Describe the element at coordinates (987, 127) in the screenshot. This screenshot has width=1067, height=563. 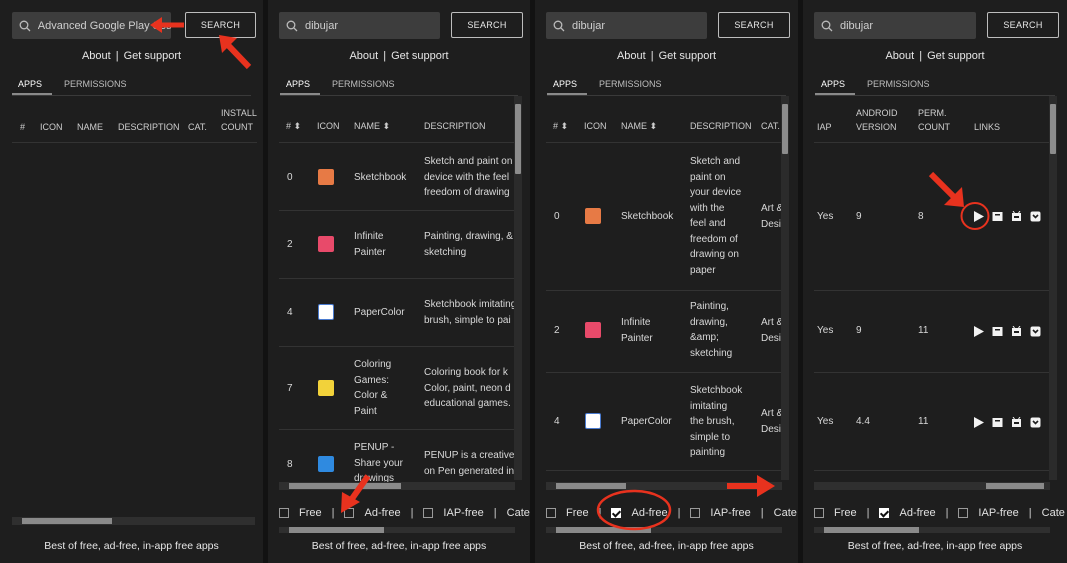
I see `col-header-links: LINKS` at that location.